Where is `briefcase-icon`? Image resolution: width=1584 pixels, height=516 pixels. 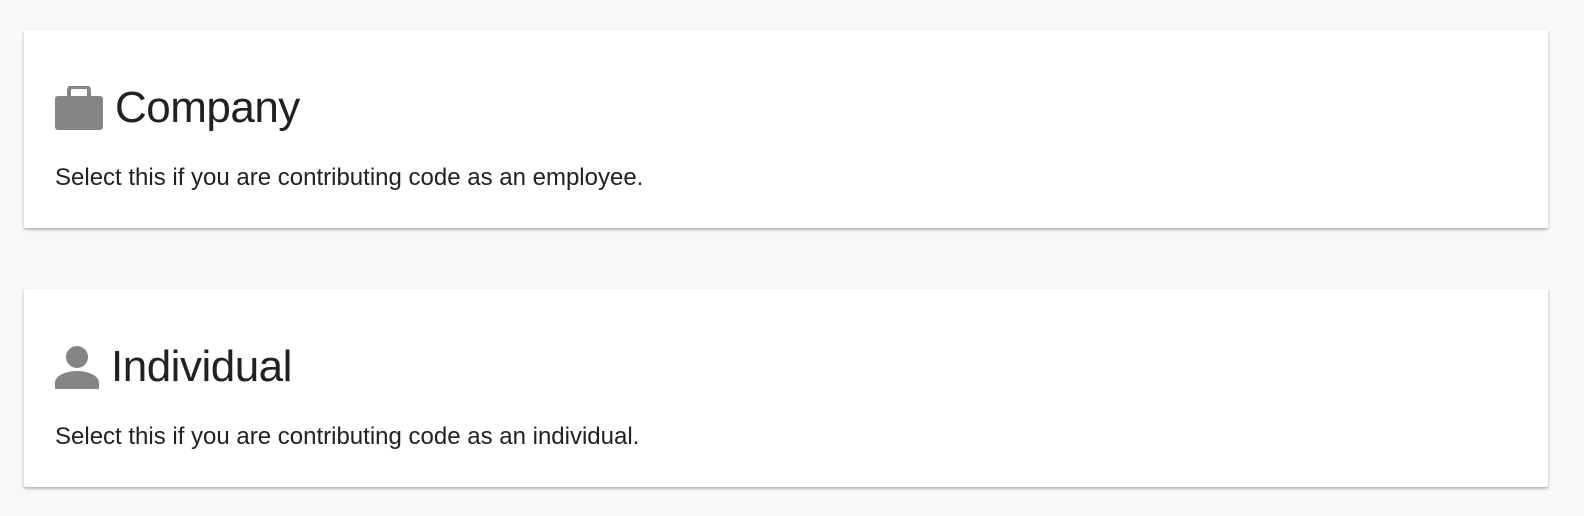
briefcase-icon is located at coordinates (79, 108).